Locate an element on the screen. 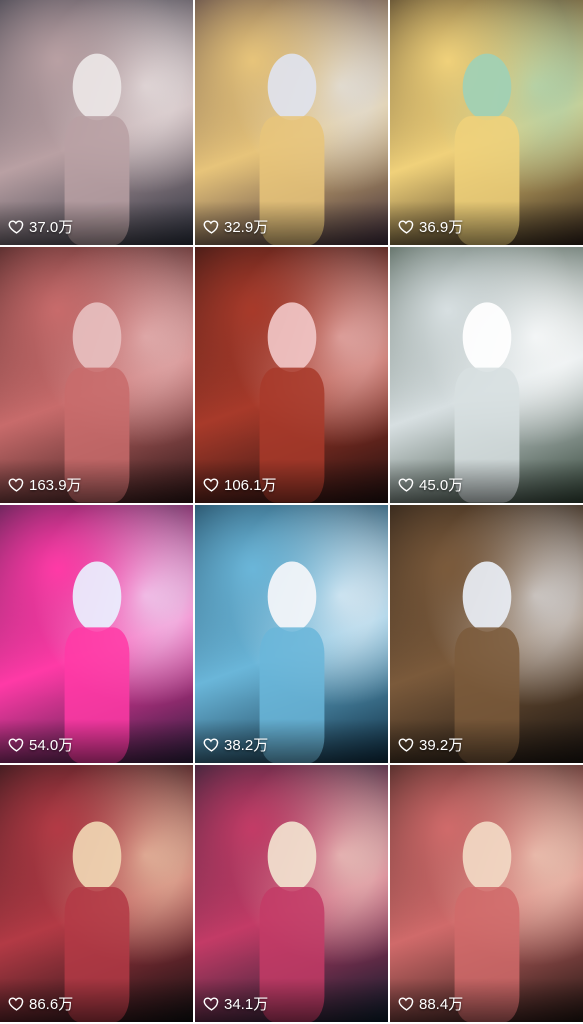  like-count: 88.4万 is located at coordinates (430, 1003).